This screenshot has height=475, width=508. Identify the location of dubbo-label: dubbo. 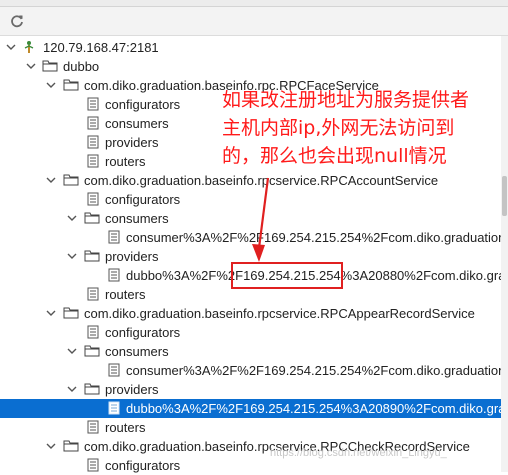
(81, 66).